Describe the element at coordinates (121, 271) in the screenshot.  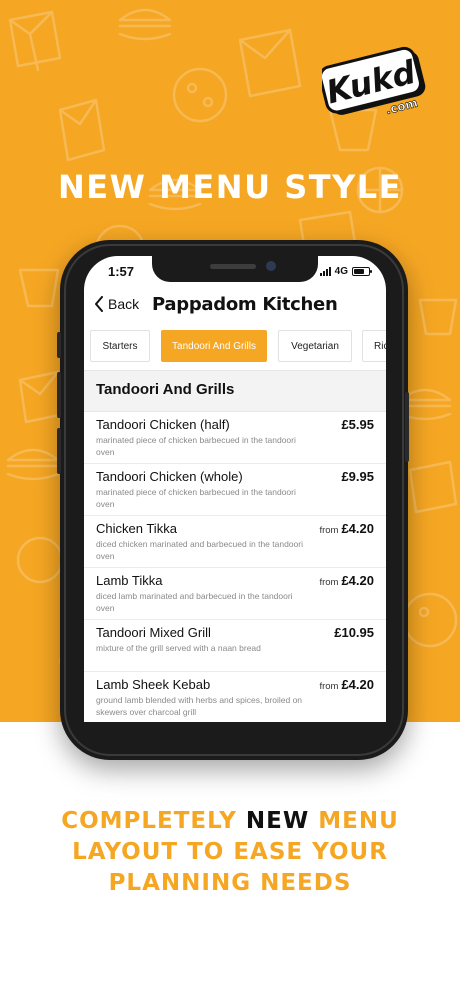
I see `status-time: 1:57` at that location.